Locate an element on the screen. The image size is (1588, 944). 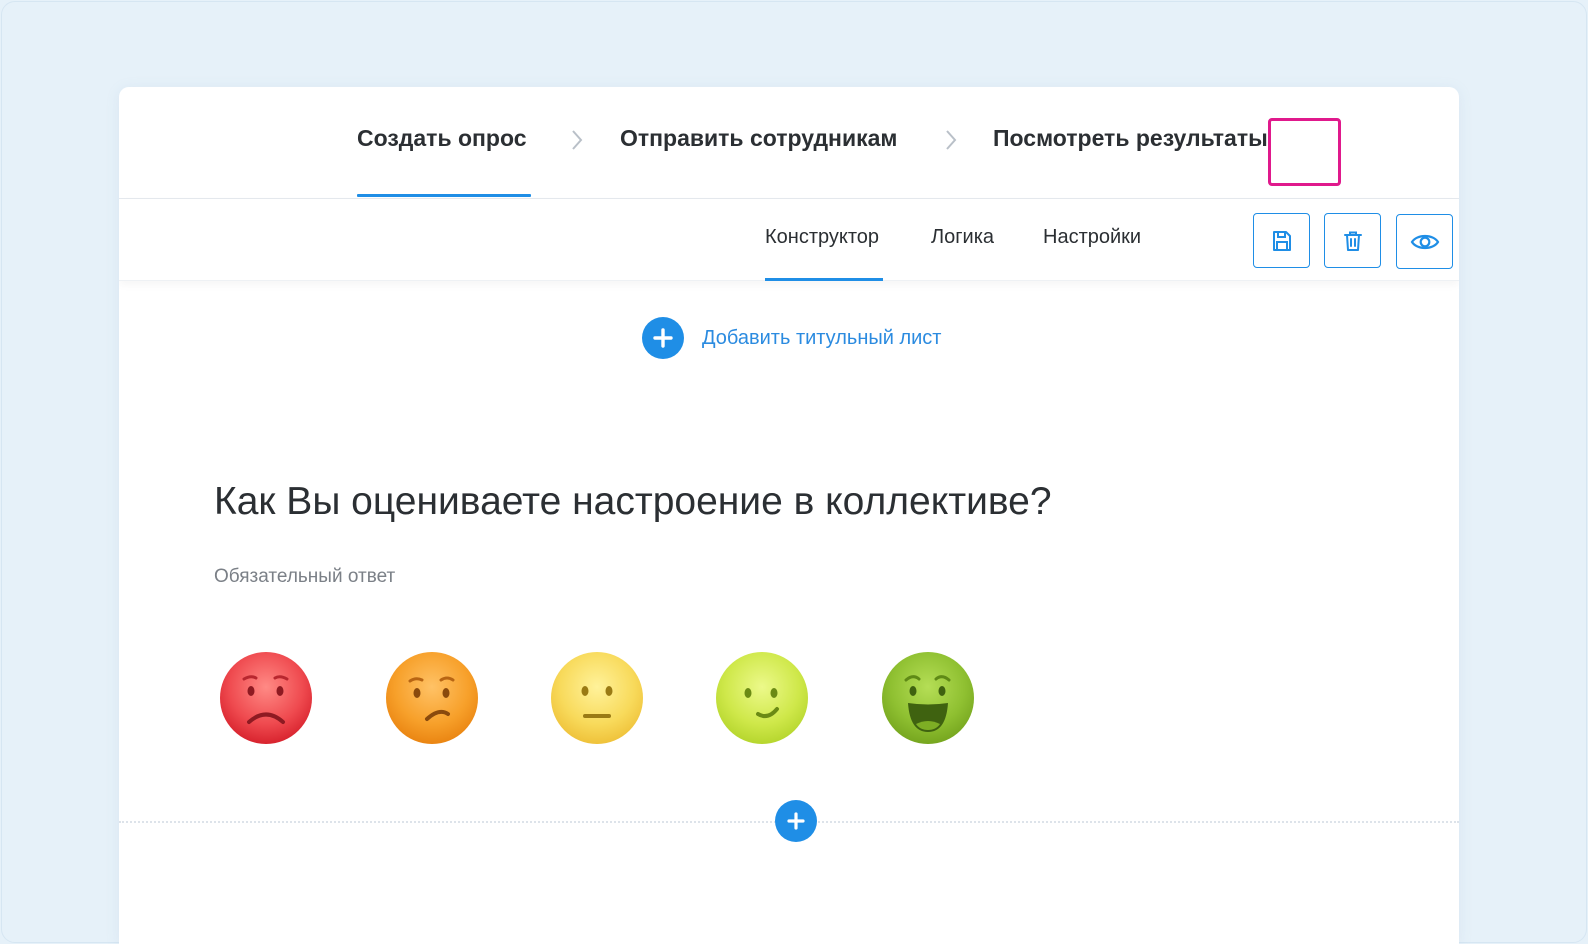
trash-icon is located at coordinates (1352, 241).